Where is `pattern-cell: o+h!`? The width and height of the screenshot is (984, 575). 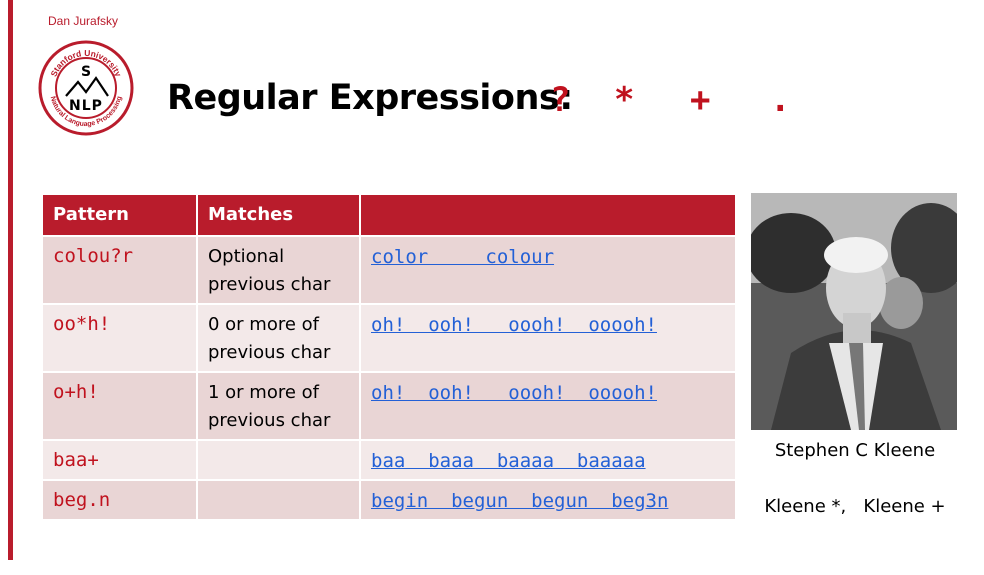 pattern-cell: o+h! is located at coordinates (119, 406).